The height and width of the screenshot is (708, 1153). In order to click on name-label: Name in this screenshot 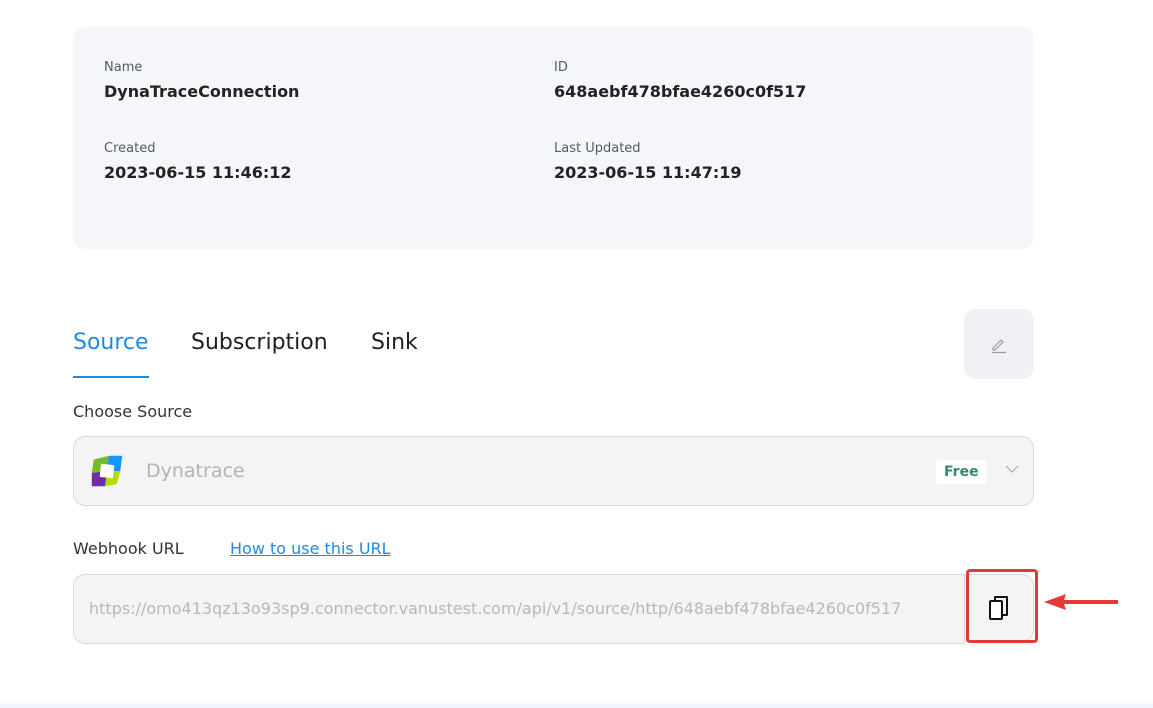, I will do `click(123, 67)`.